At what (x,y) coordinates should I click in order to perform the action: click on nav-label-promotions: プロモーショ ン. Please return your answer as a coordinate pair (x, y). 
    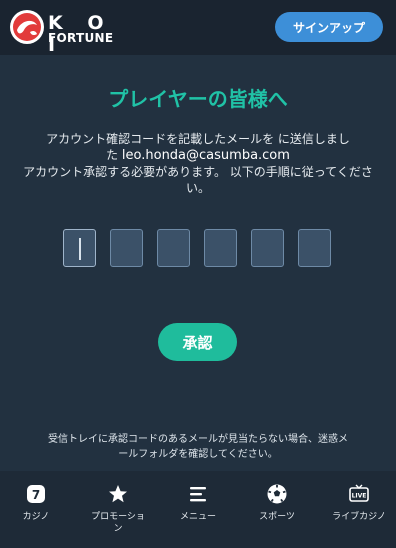
    Looking at the image, I should click on (118, 523).